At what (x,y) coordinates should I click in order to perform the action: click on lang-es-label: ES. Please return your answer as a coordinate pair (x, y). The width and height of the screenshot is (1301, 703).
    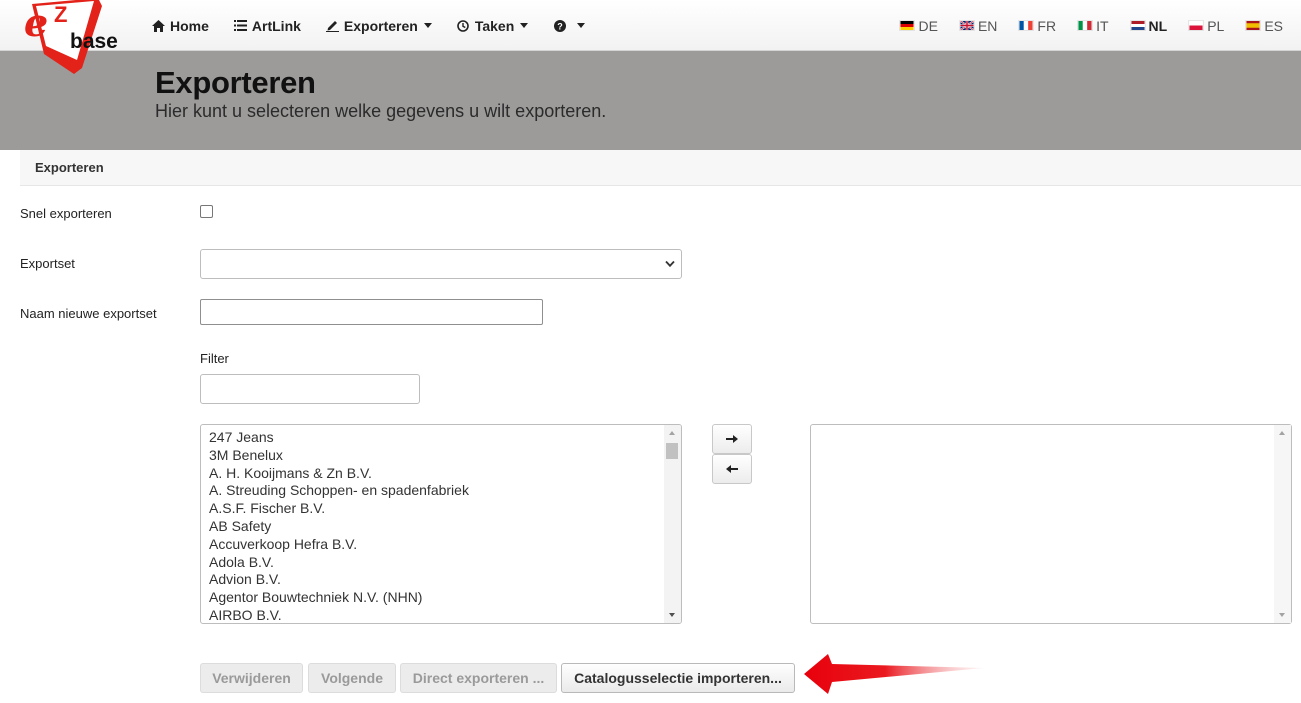
    Looking at the image, I should click on (1273, 25).